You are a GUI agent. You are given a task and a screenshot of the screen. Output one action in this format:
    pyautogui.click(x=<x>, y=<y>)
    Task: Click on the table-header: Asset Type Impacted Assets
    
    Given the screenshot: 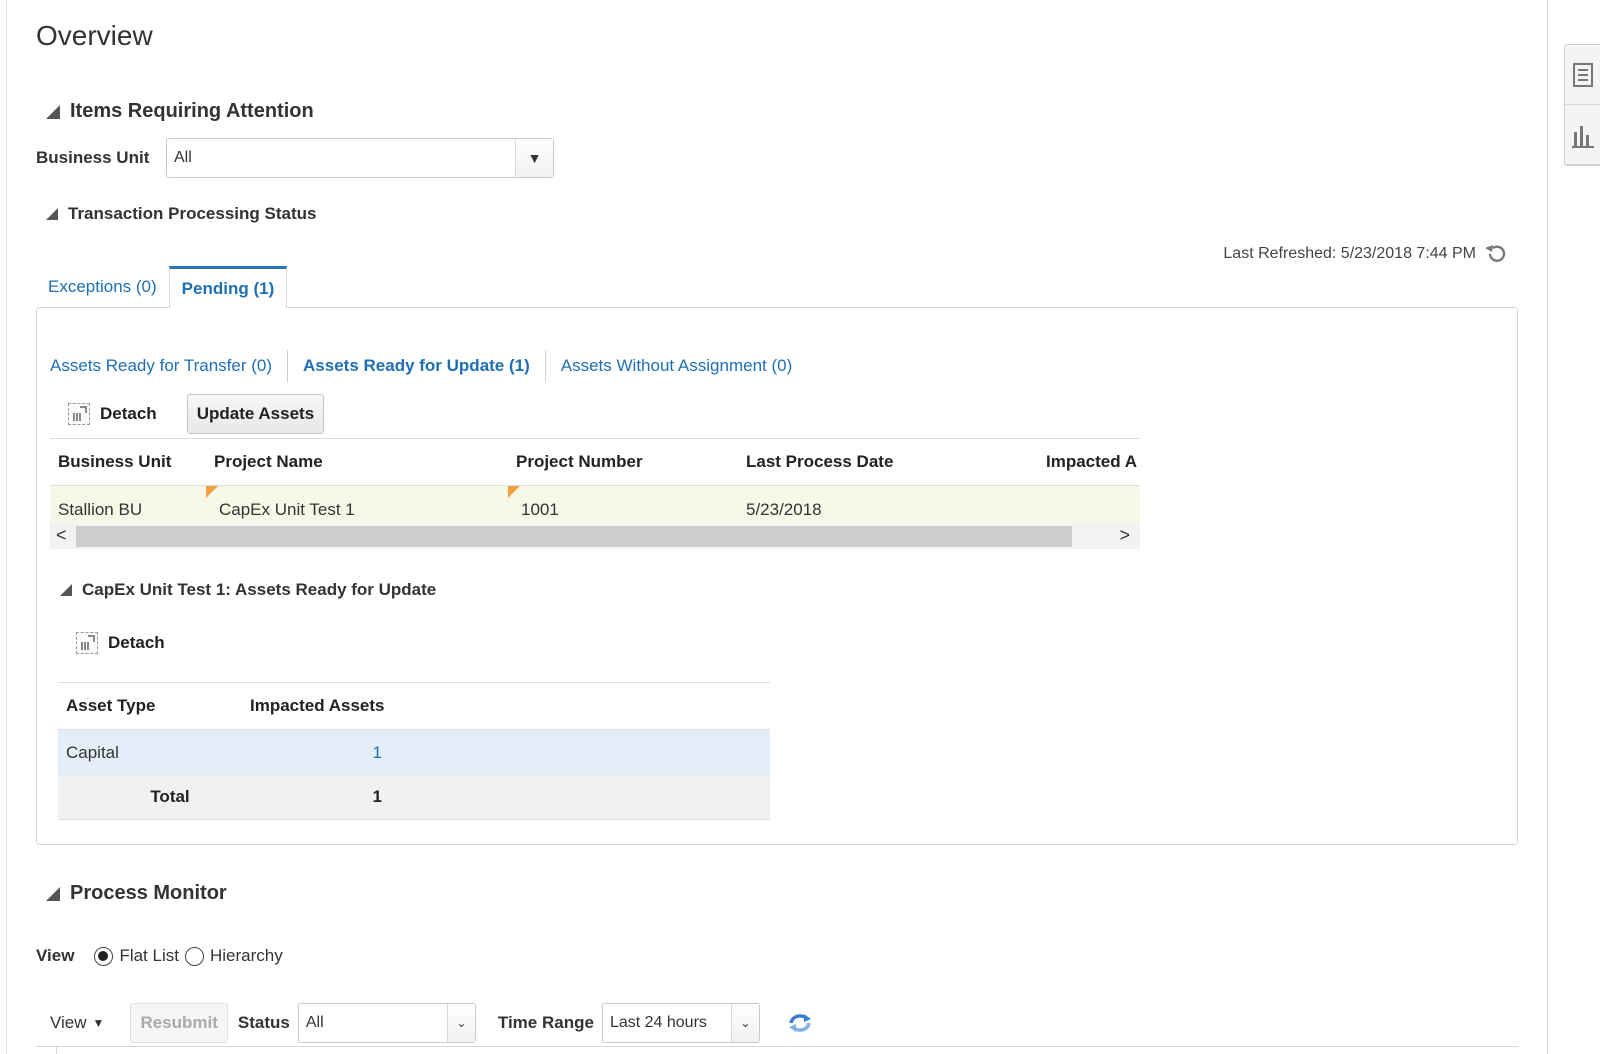 What is the action you would take?
    pyautogui.click(x=414, y=706)
    